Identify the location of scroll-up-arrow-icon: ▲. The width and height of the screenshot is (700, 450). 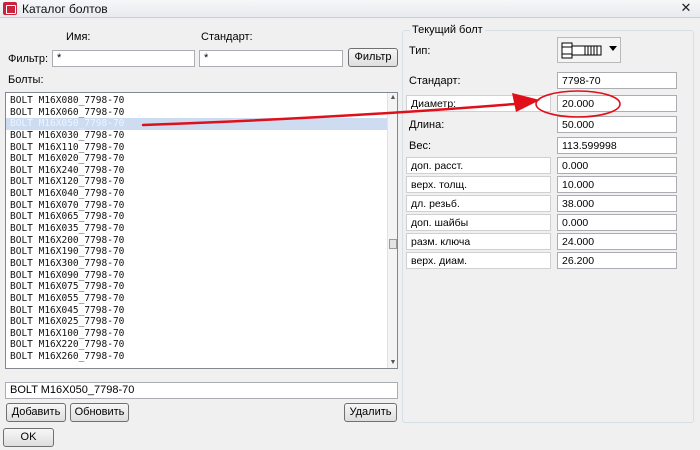
(393, 98).